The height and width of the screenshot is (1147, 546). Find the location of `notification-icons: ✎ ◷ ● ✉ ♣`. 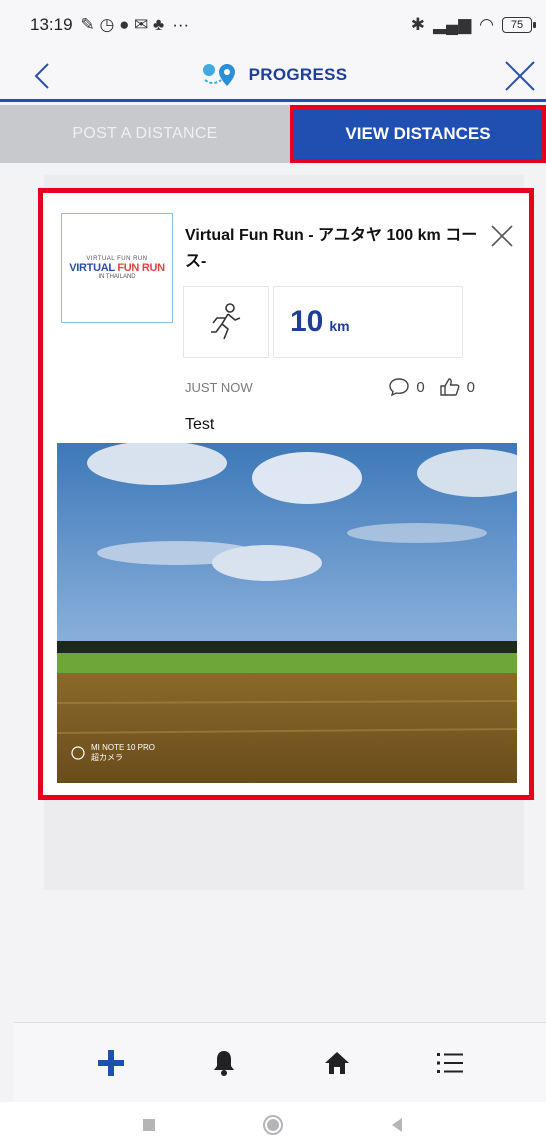

notification-icons: ✎ ◷ ● ✉ ♣ is located at coordinates (122, 24).